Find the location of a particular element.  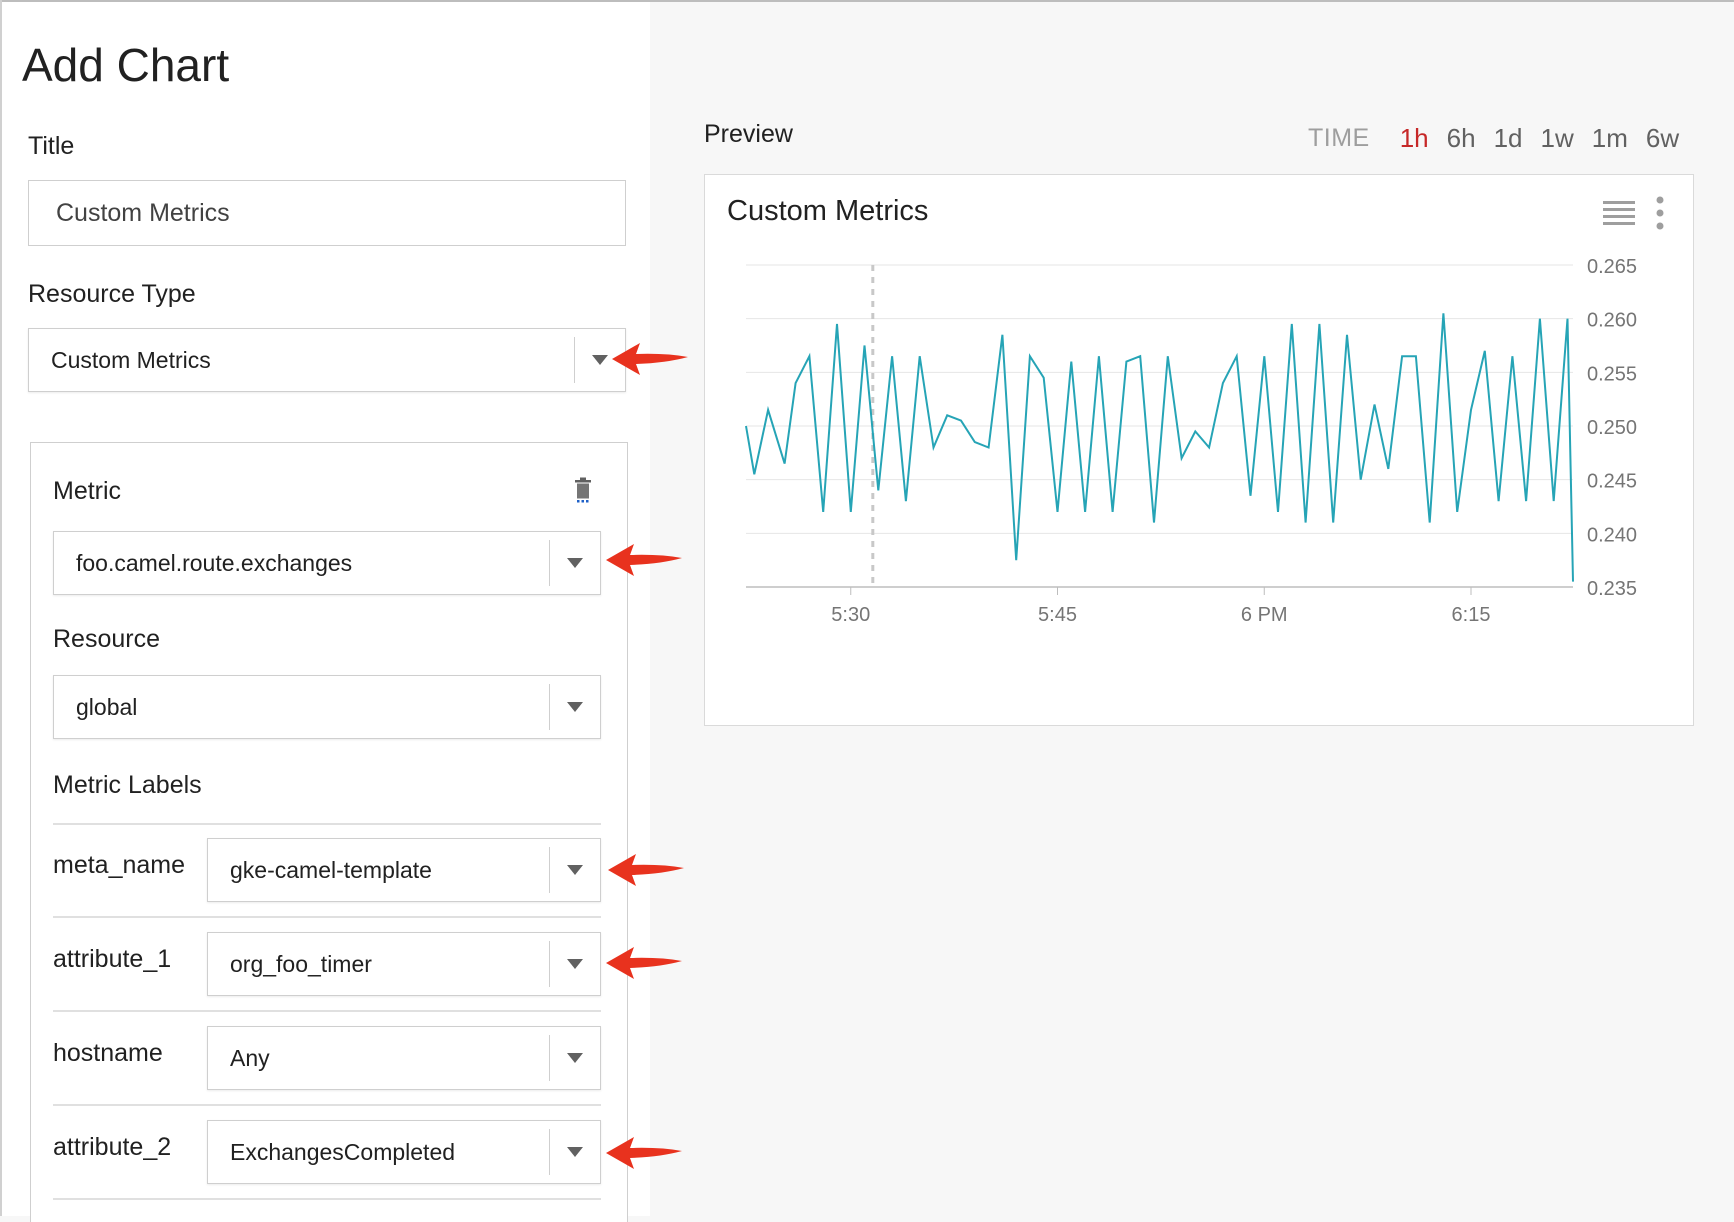

x-tick-label: 6 PM is located at coordinates (1264, 615).